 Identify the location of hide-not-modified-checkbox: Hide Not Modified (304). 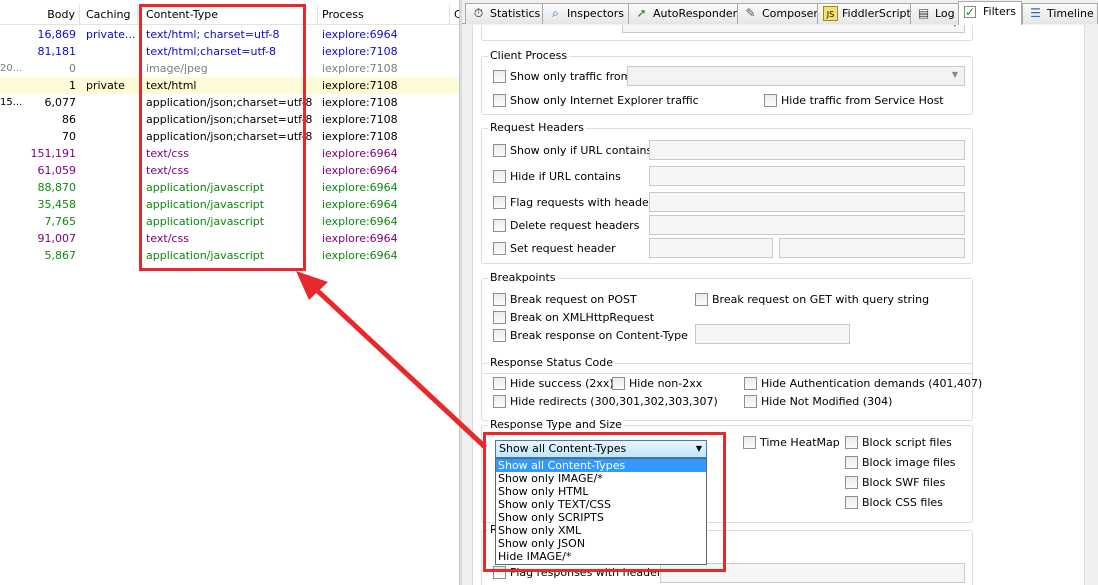
(818, 401).